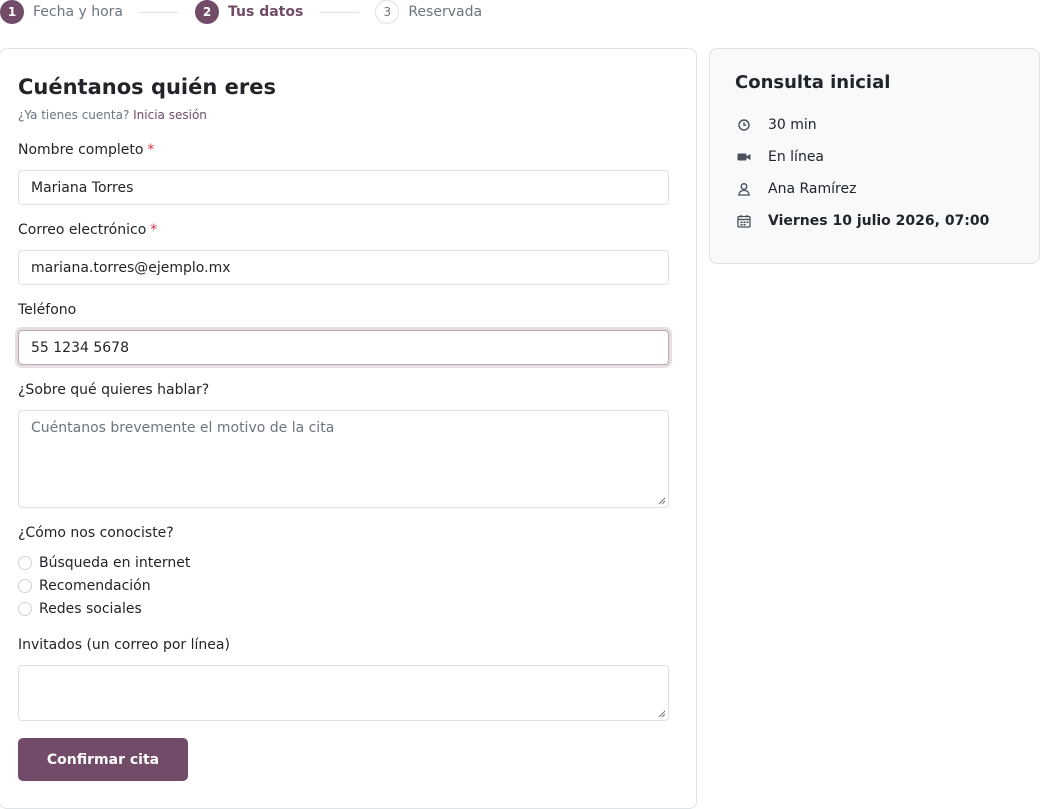 The height and width of the screenshot is (809, 1040). Describe the element at coordinates (343, 347) in the screenshot. I see `phone-input: 55 1234 5678` at that location.